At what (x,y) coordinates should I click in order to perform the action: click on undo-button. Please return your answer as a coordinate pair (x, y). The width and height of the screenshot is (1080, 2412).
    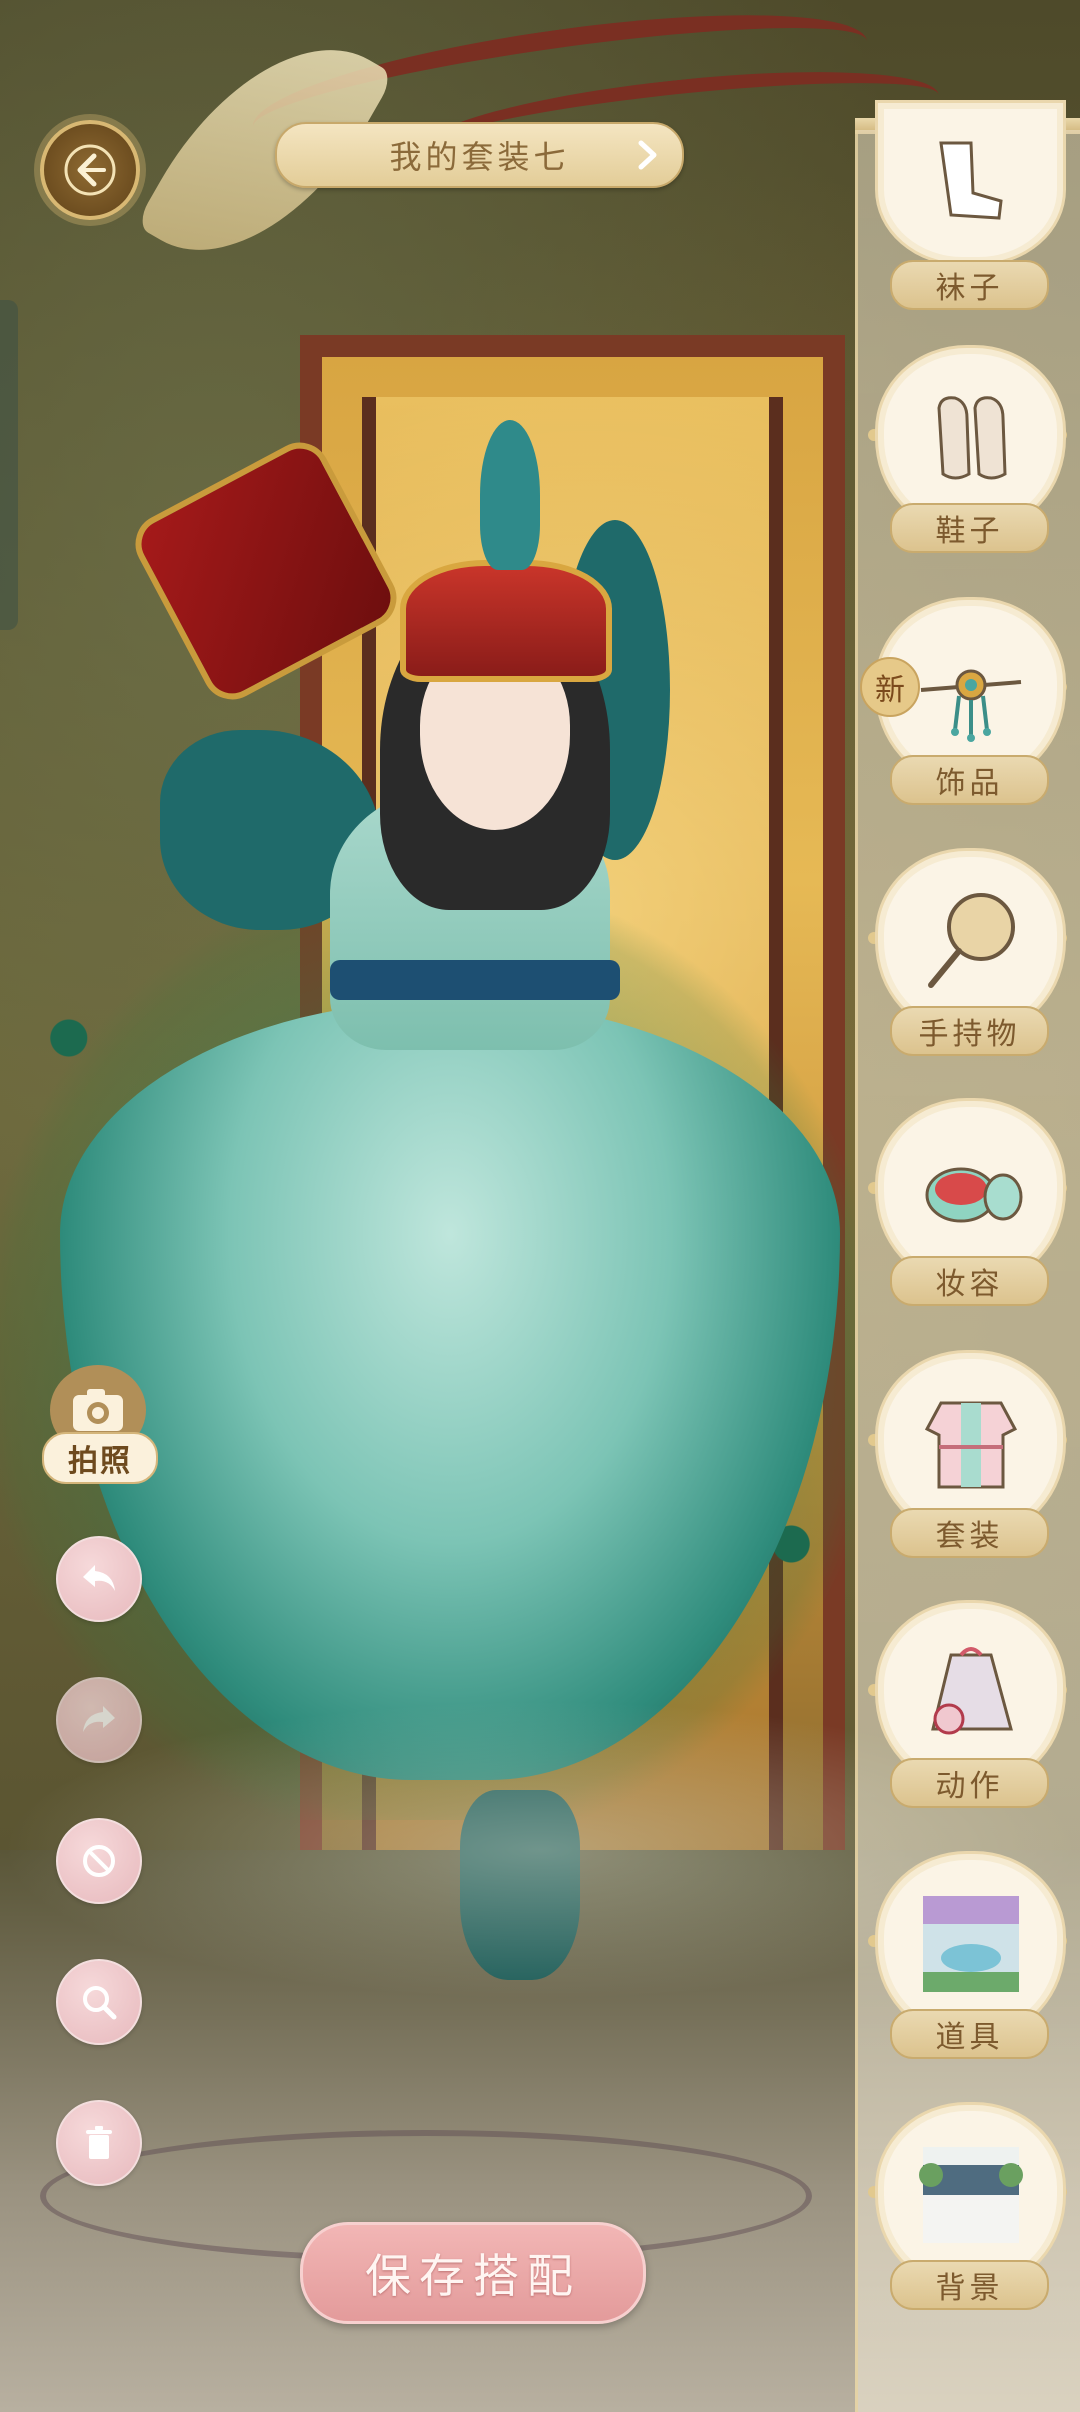
    Looking at the image, I should click on (99, 1579).